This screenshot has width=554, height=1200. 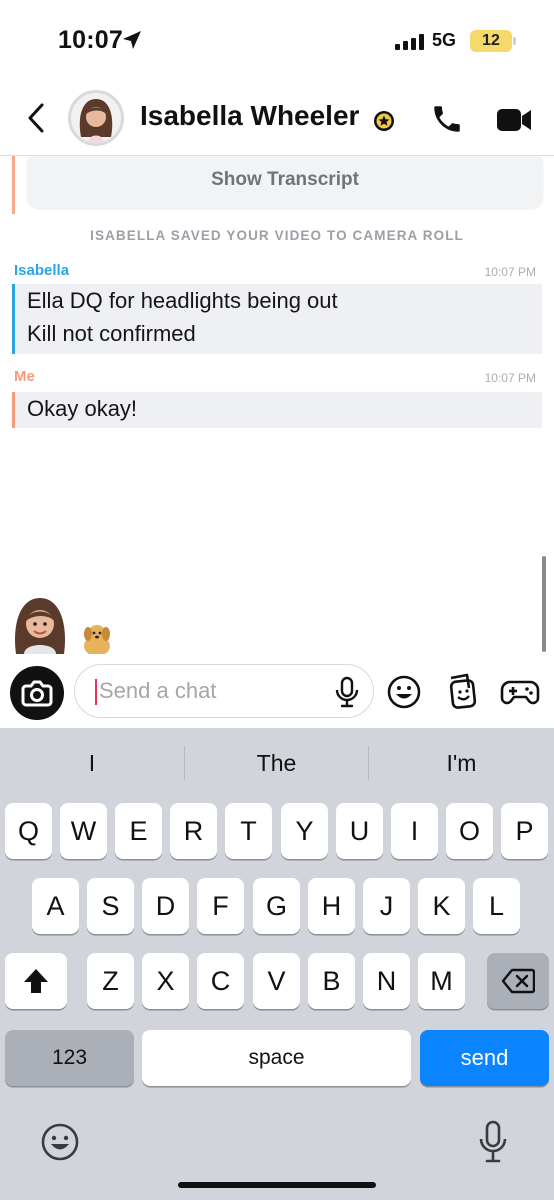 I want to click on key-b: B, so click(x=331, y=981).